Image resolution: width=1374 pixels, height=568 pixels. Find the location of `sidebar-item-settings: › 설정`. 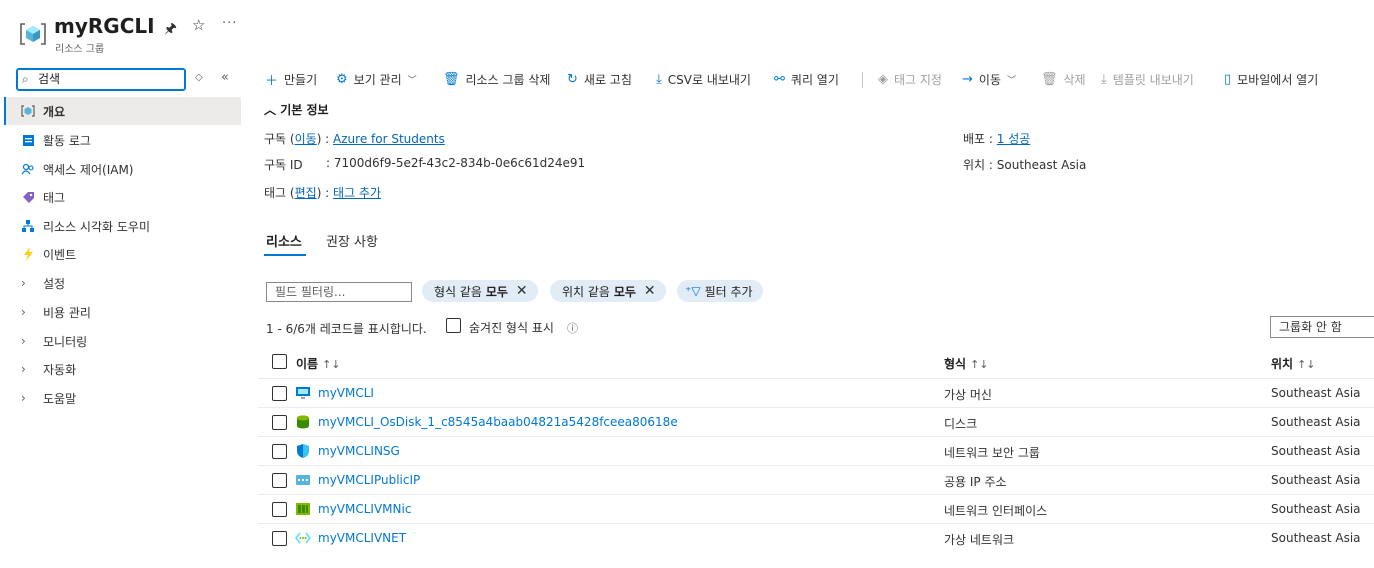

sidebar-item-settings: › 설정 is located at coordinates (122, 283).